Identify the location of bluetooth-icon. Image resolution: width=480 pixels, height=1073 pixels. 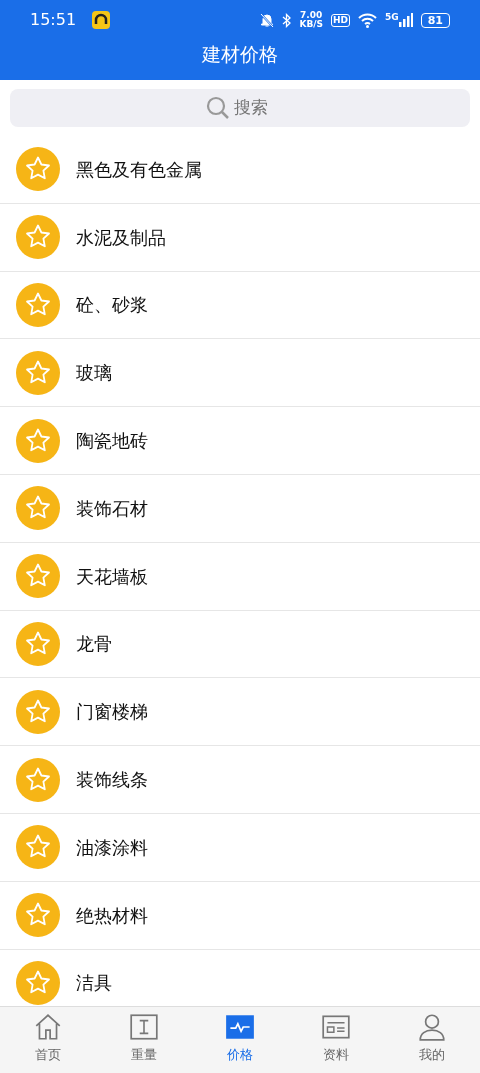
(287, 20).